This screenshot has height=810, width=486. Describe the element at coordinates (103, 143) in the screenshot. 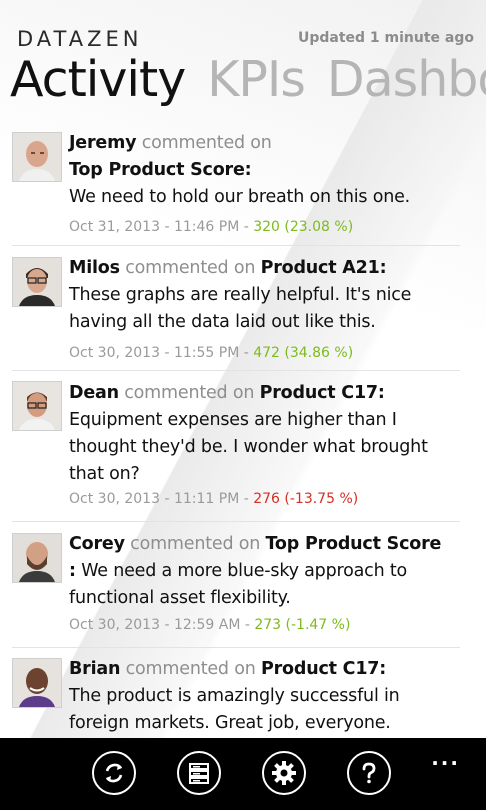

I see `user-name: Jeremy` at that location.